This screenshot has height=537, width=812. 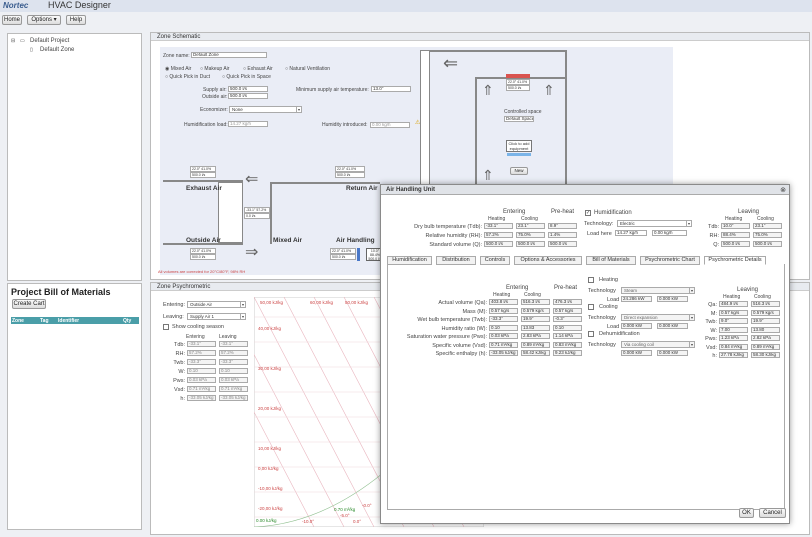 What do you see at coordinates (498, 235) in the screenshot?
I see `heating-value: 57.2%` at bounding box center [498, 235].